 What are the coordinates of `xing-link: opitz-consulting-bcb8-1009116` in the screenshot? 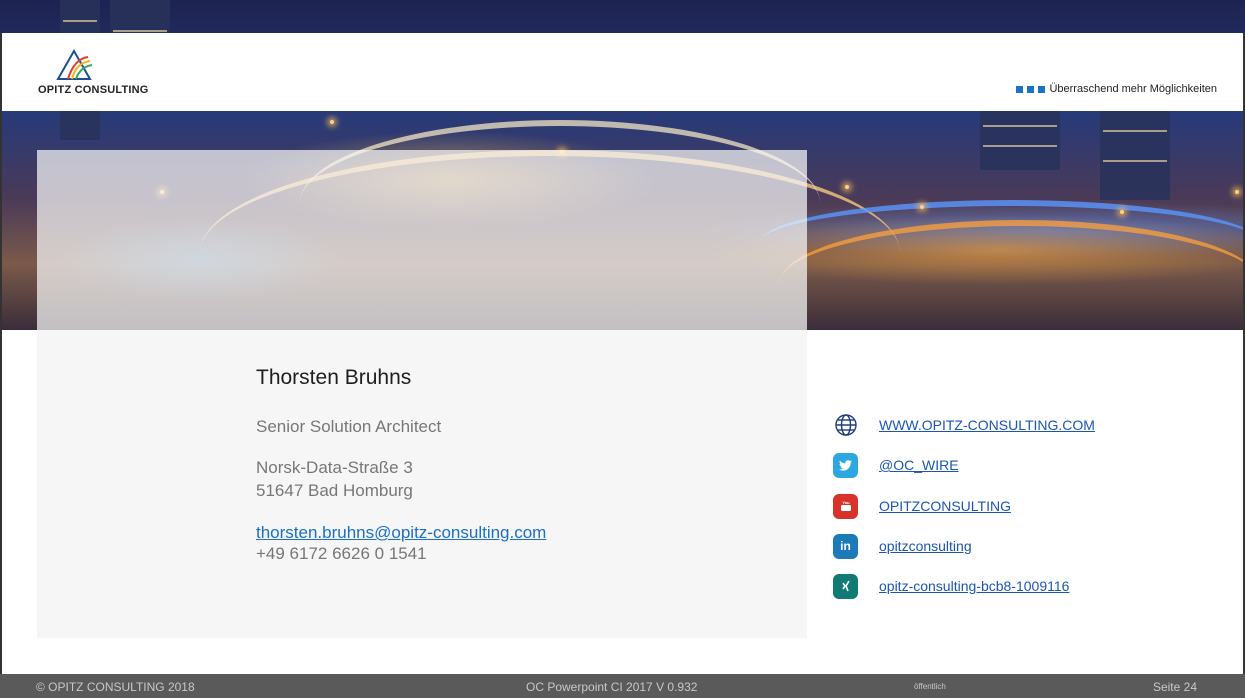 It's located at (974, 586).